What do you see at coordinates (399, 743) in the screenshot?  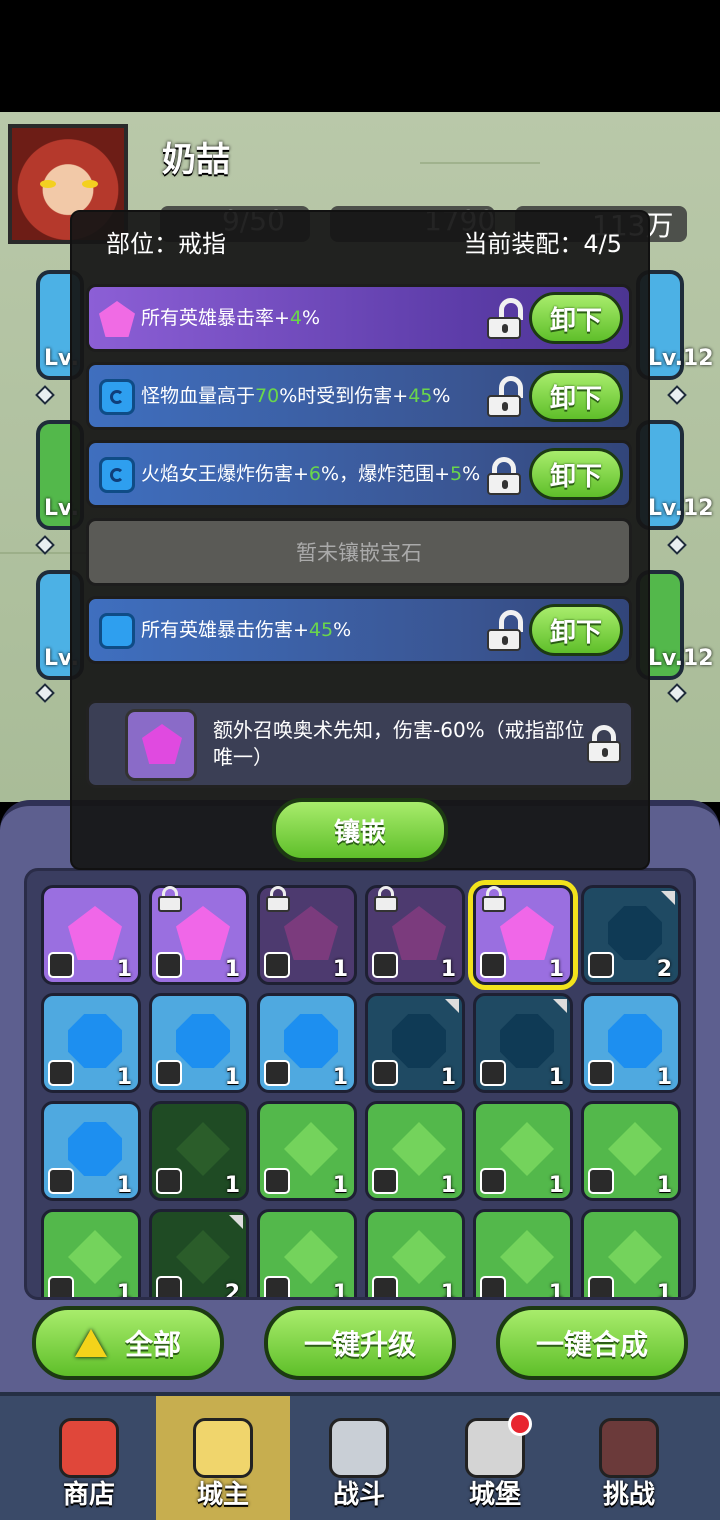 I see `bonus-text: 额外召唤奥术先知，伤害-60%（戒指部位唯一）` at bounding box center [399, 743].